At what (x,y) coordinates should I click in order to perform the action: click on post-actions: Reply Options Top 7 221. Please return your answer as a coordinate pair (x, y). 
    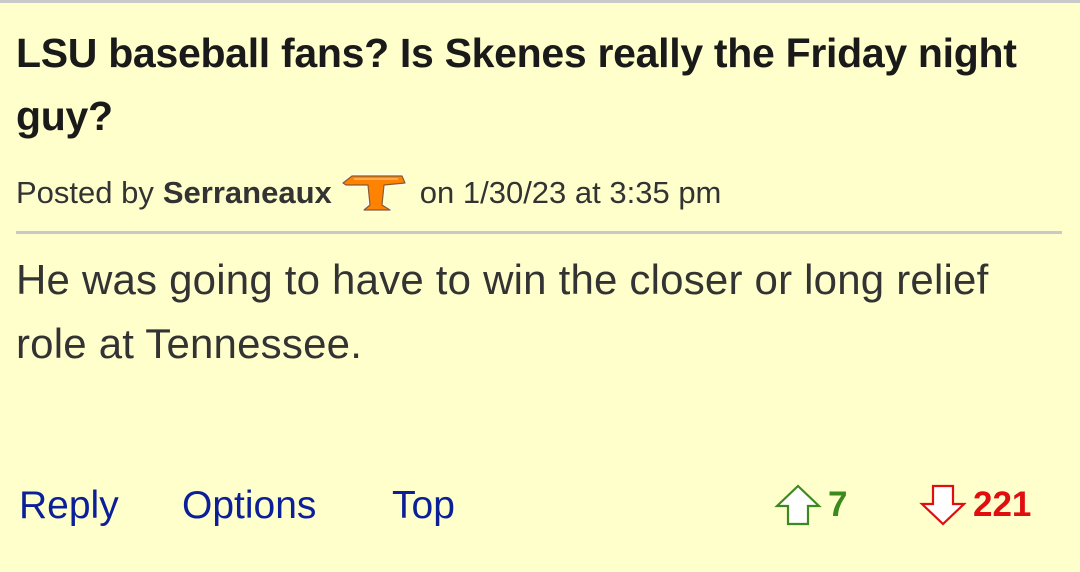
    Looking at the image, I should click on (534, 506).